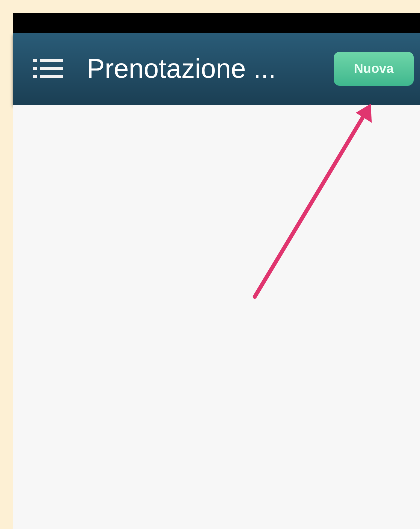  Describe the element at coordinates (374, 69) in the screenshot. I see `new-button: Nuova` at that location.